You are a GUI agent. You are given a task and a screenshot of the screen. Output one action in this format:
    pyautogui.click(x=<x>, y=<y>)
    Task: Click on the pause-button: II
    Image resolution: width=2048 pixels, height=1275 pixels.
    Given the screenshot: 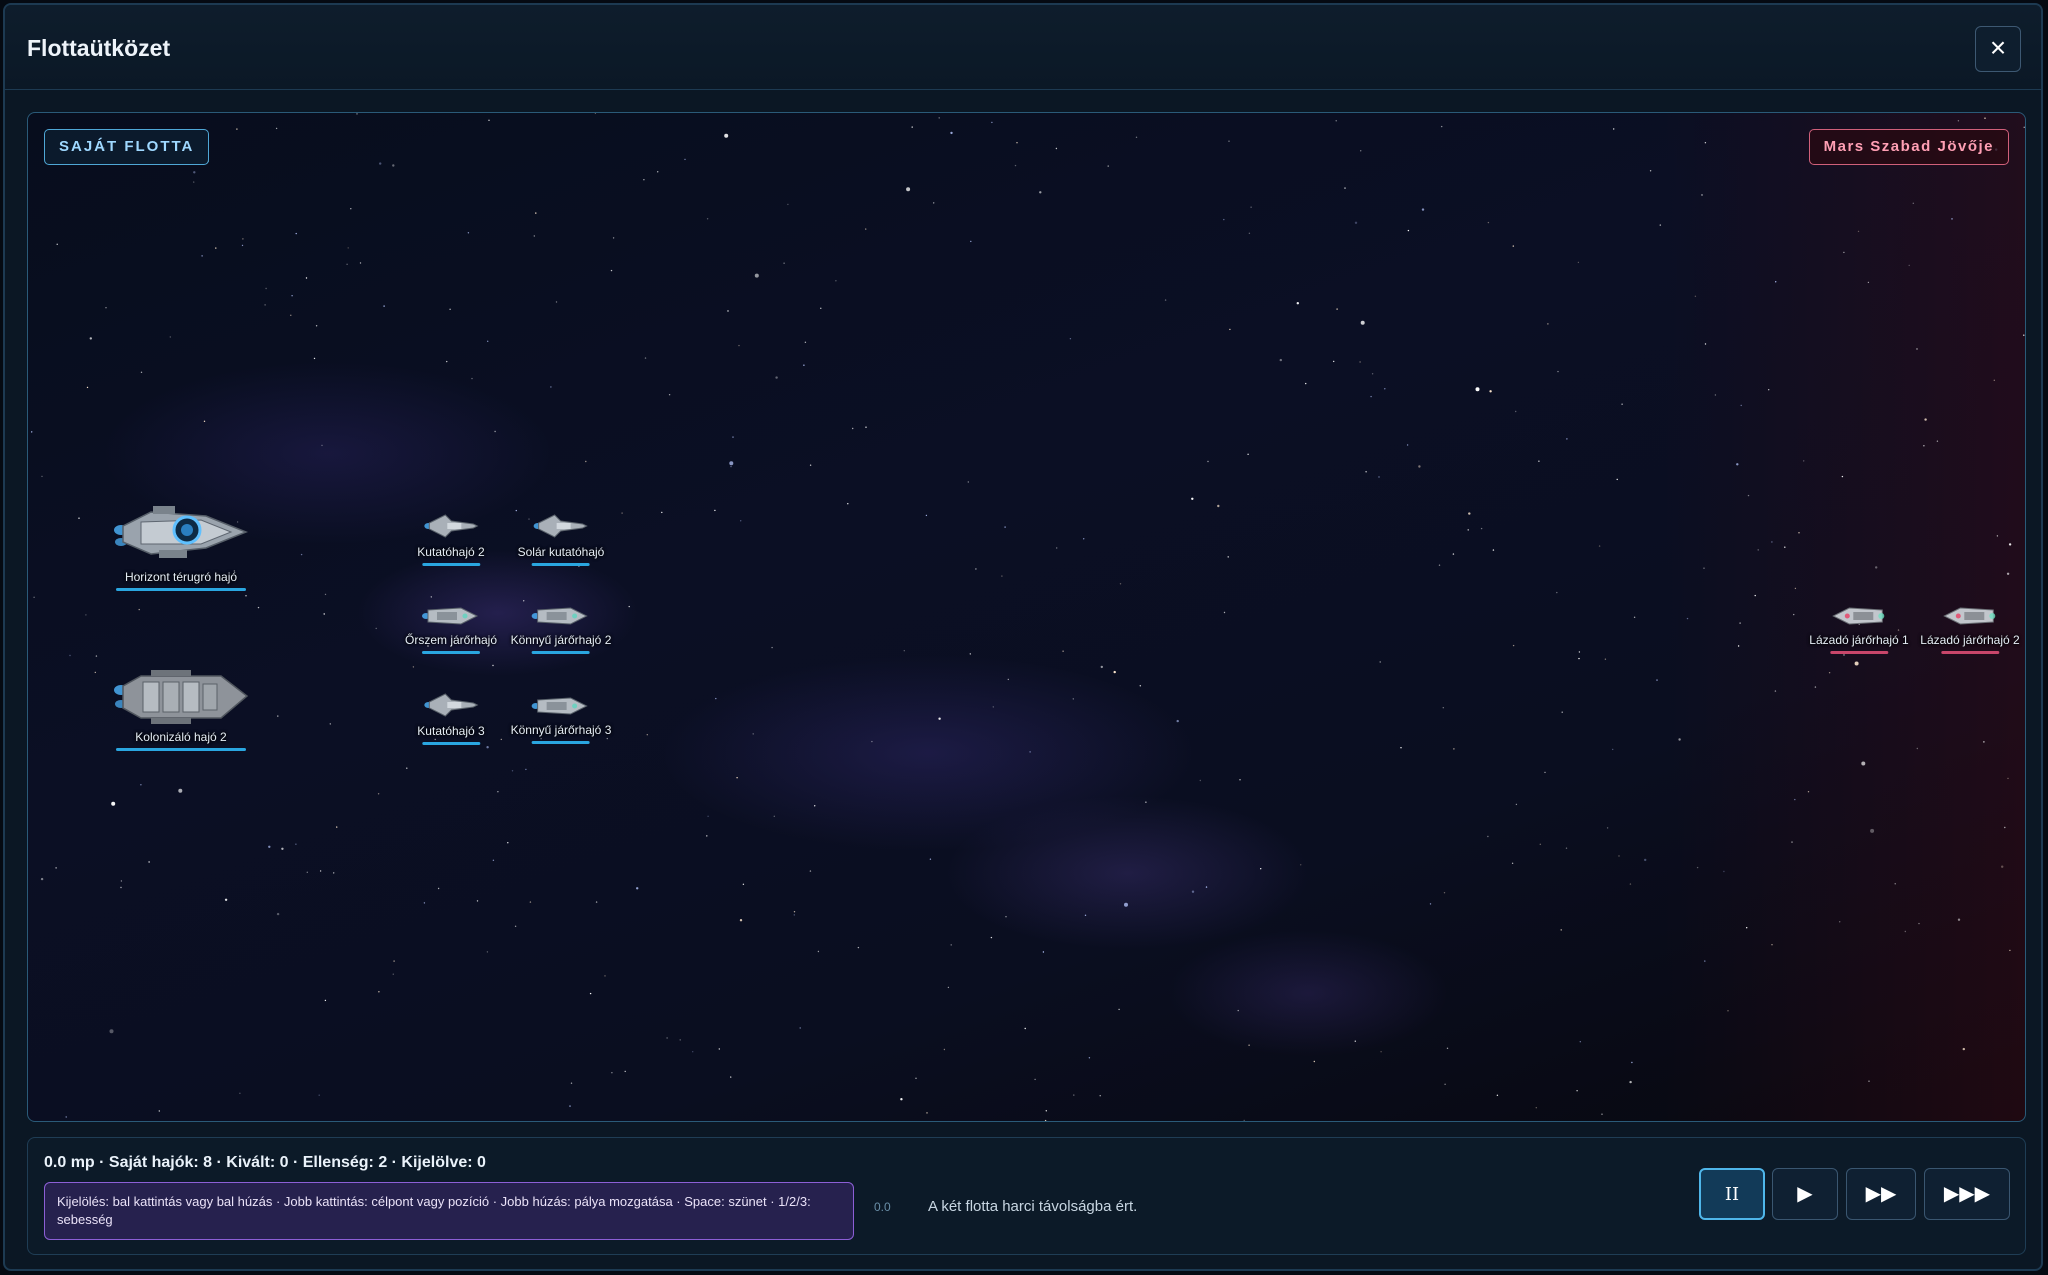 What is the action you would take?
    pyautogui.click(x=1732, y=1194)
    